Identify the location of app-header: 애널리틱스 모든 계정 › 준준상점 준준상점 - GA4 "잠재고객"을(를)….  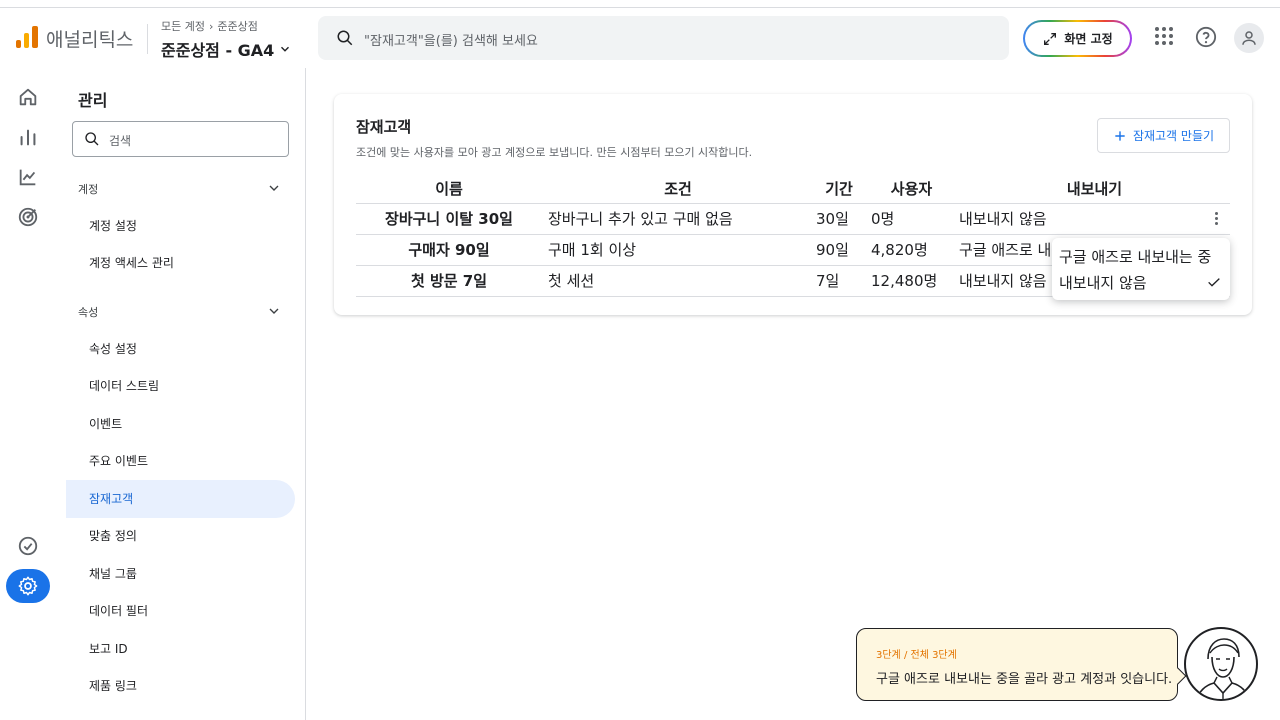
(640, 38).